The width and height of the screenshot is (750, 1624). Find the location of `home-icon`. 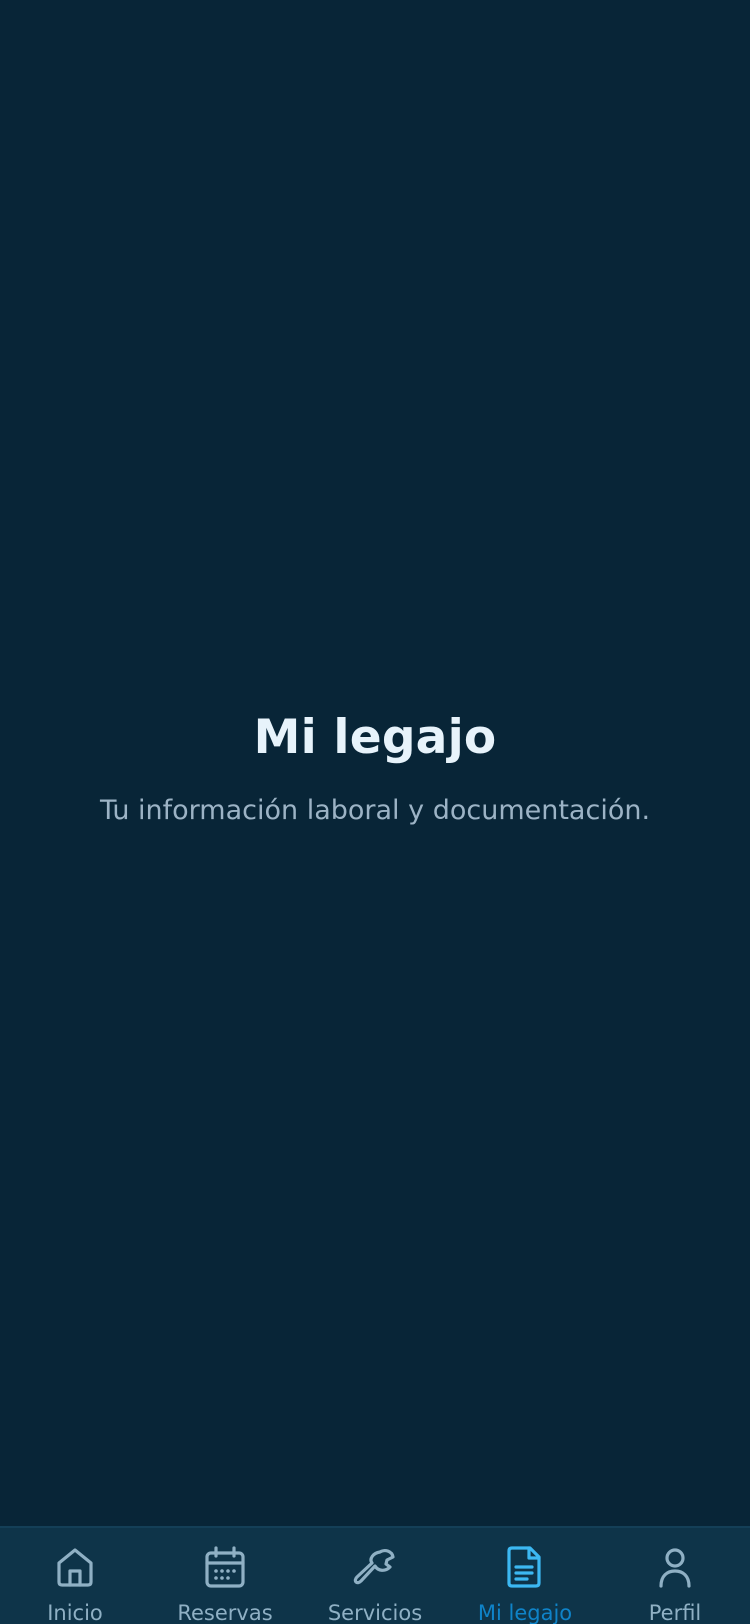

home-icon is located at coordinates (75, 1567).